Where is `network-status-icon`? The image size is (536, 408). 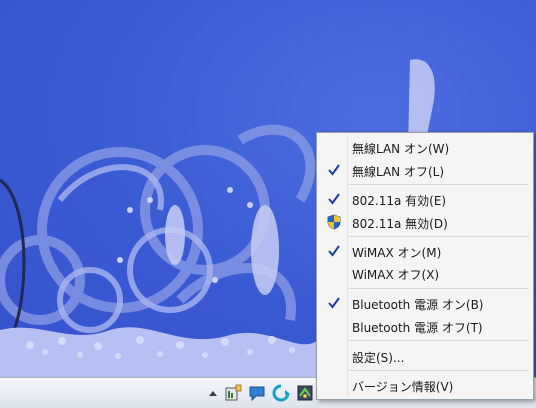
network-status-icon is located at coordinates (233, 393).